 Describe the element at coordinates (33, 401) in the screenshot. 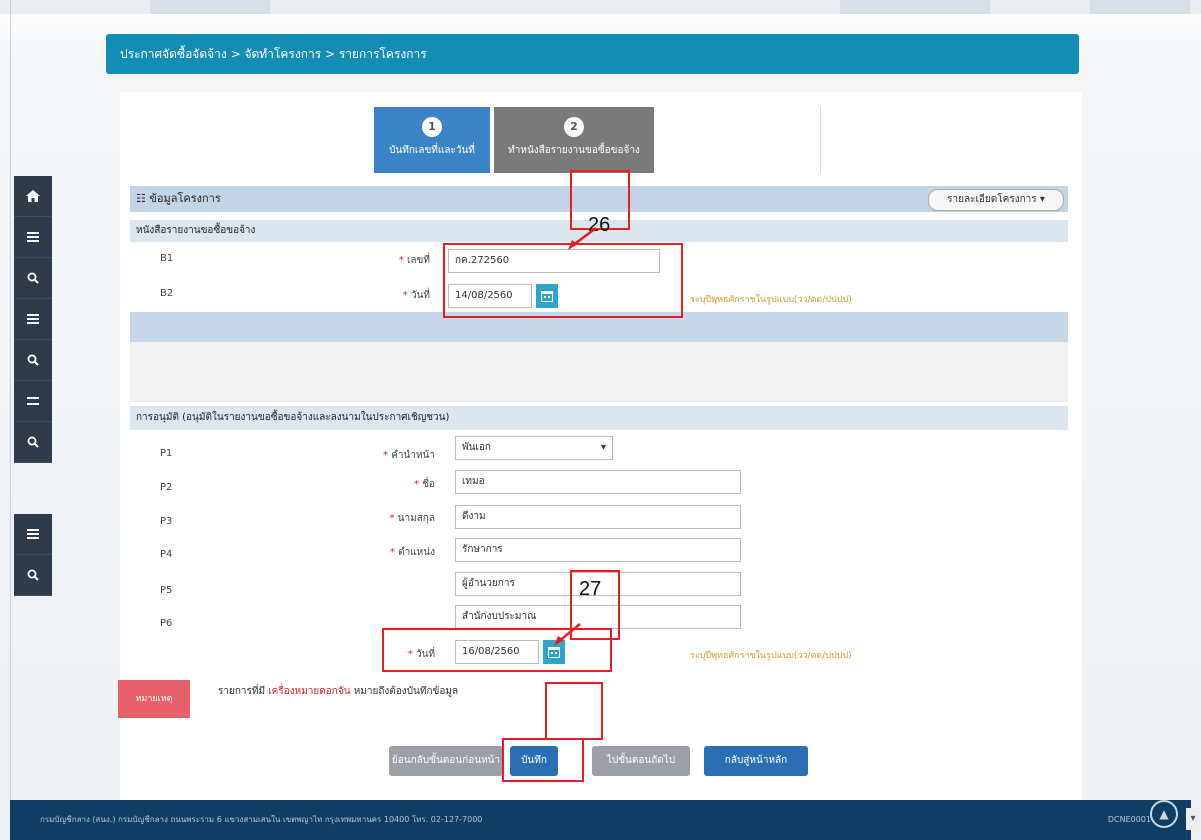

I see `equals-icon` at that location.